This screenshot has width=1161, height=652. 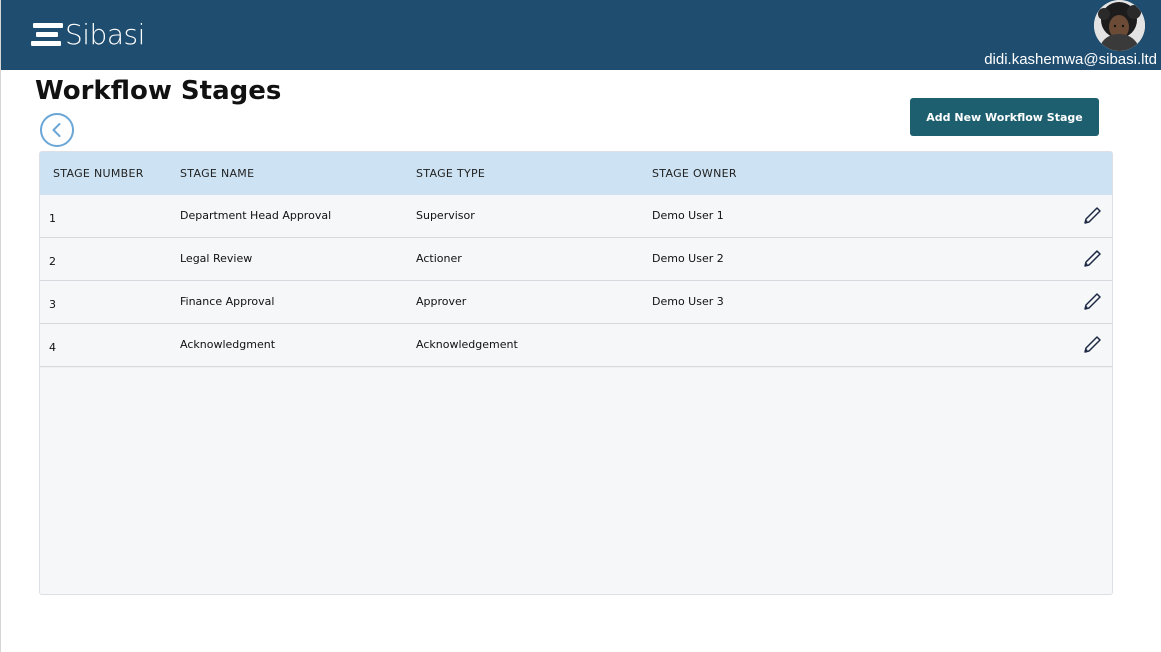 I want to click on page-title: Workflow Stages, so click(x=158, y=91).